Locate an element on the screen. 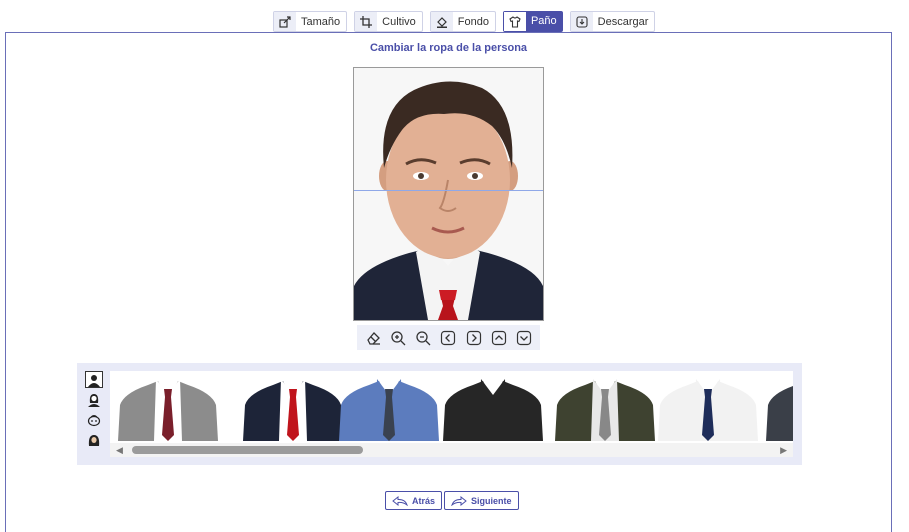 The width and height of the screenshot is (909, 532). next-button: Siguiente is located at coordinates (481, 500).